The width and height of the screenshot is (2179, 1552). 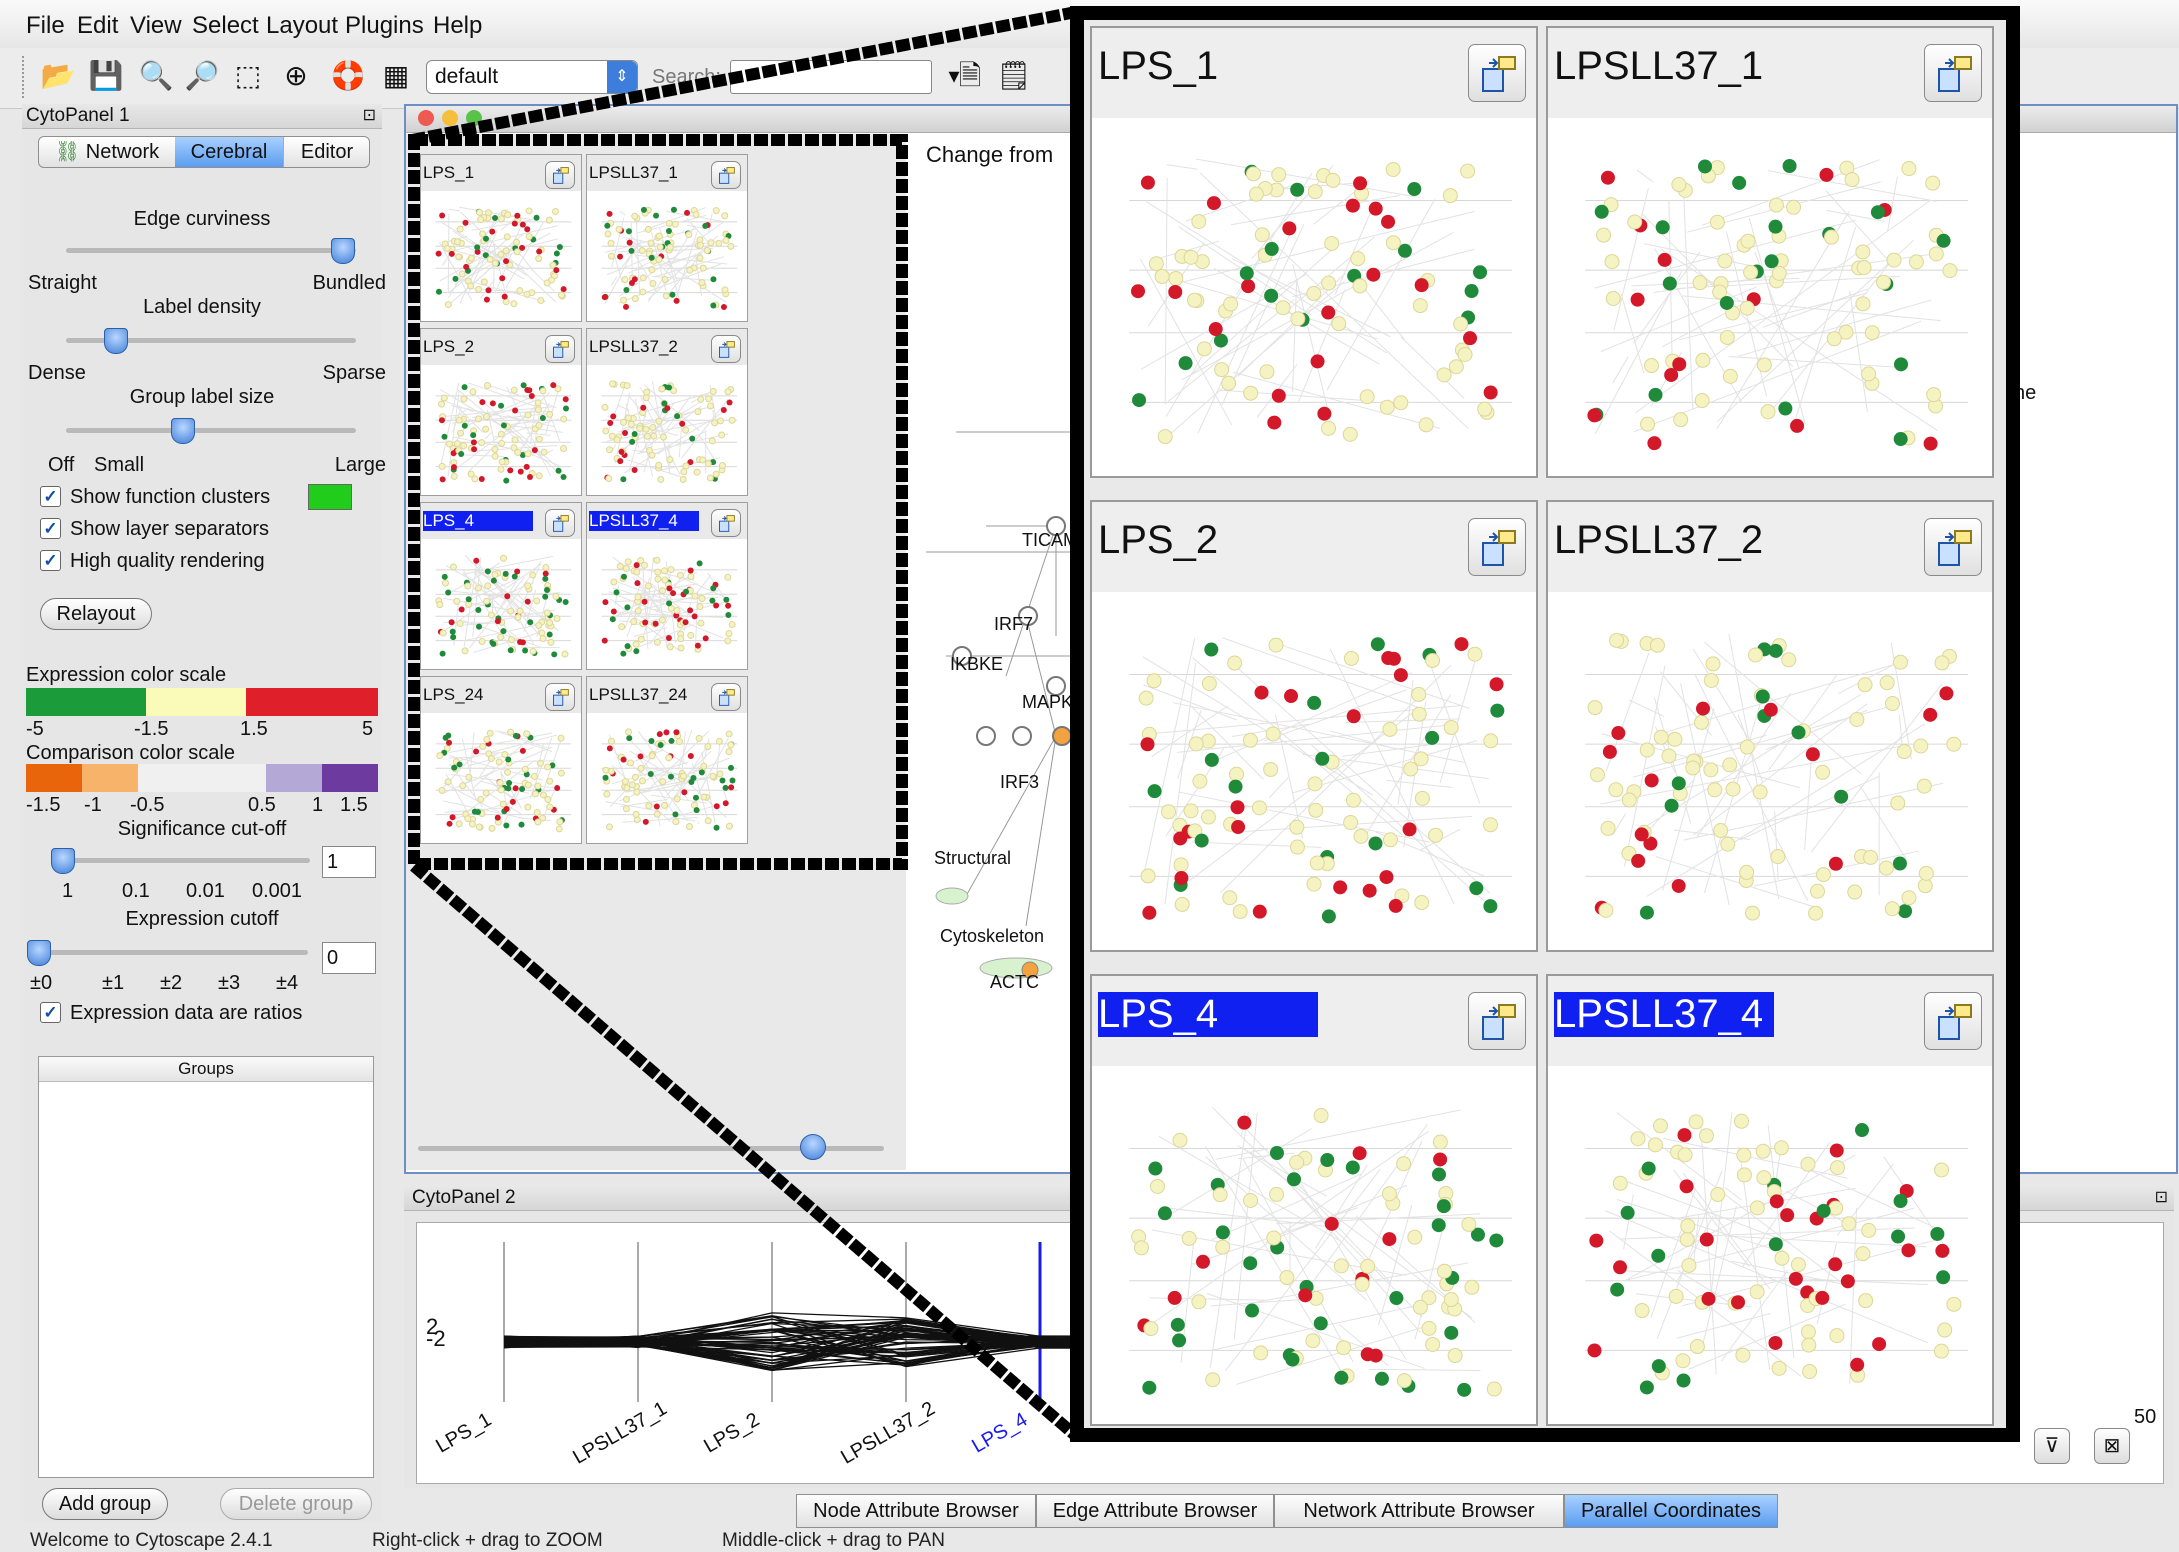 What do you see at coordinates (1770, 252) in the screenshot?
I see `zoom-tile-lpsll37_1: LPSLL37_1` at bounding box center [1770, 252].